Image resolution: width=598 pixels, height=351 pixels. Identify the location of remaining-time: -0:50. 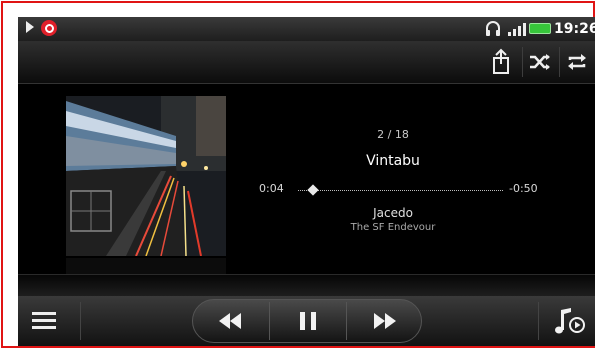
(523, 188).